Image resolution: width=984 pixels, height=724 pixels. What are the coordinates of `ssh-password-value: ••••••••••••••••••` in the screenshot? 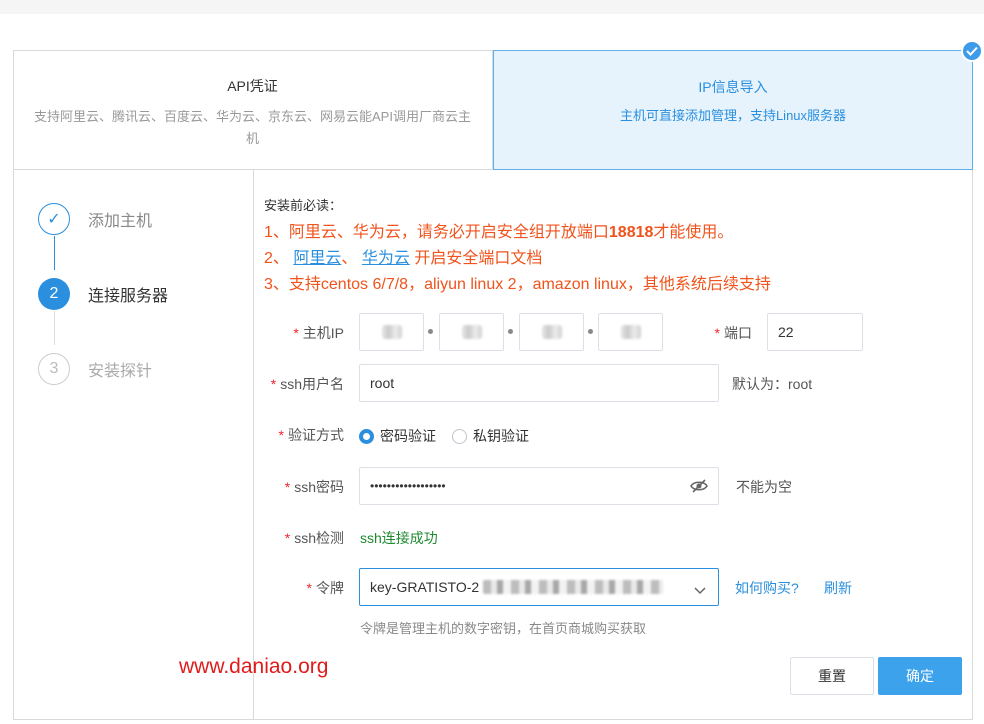 It's located at (408, 486).